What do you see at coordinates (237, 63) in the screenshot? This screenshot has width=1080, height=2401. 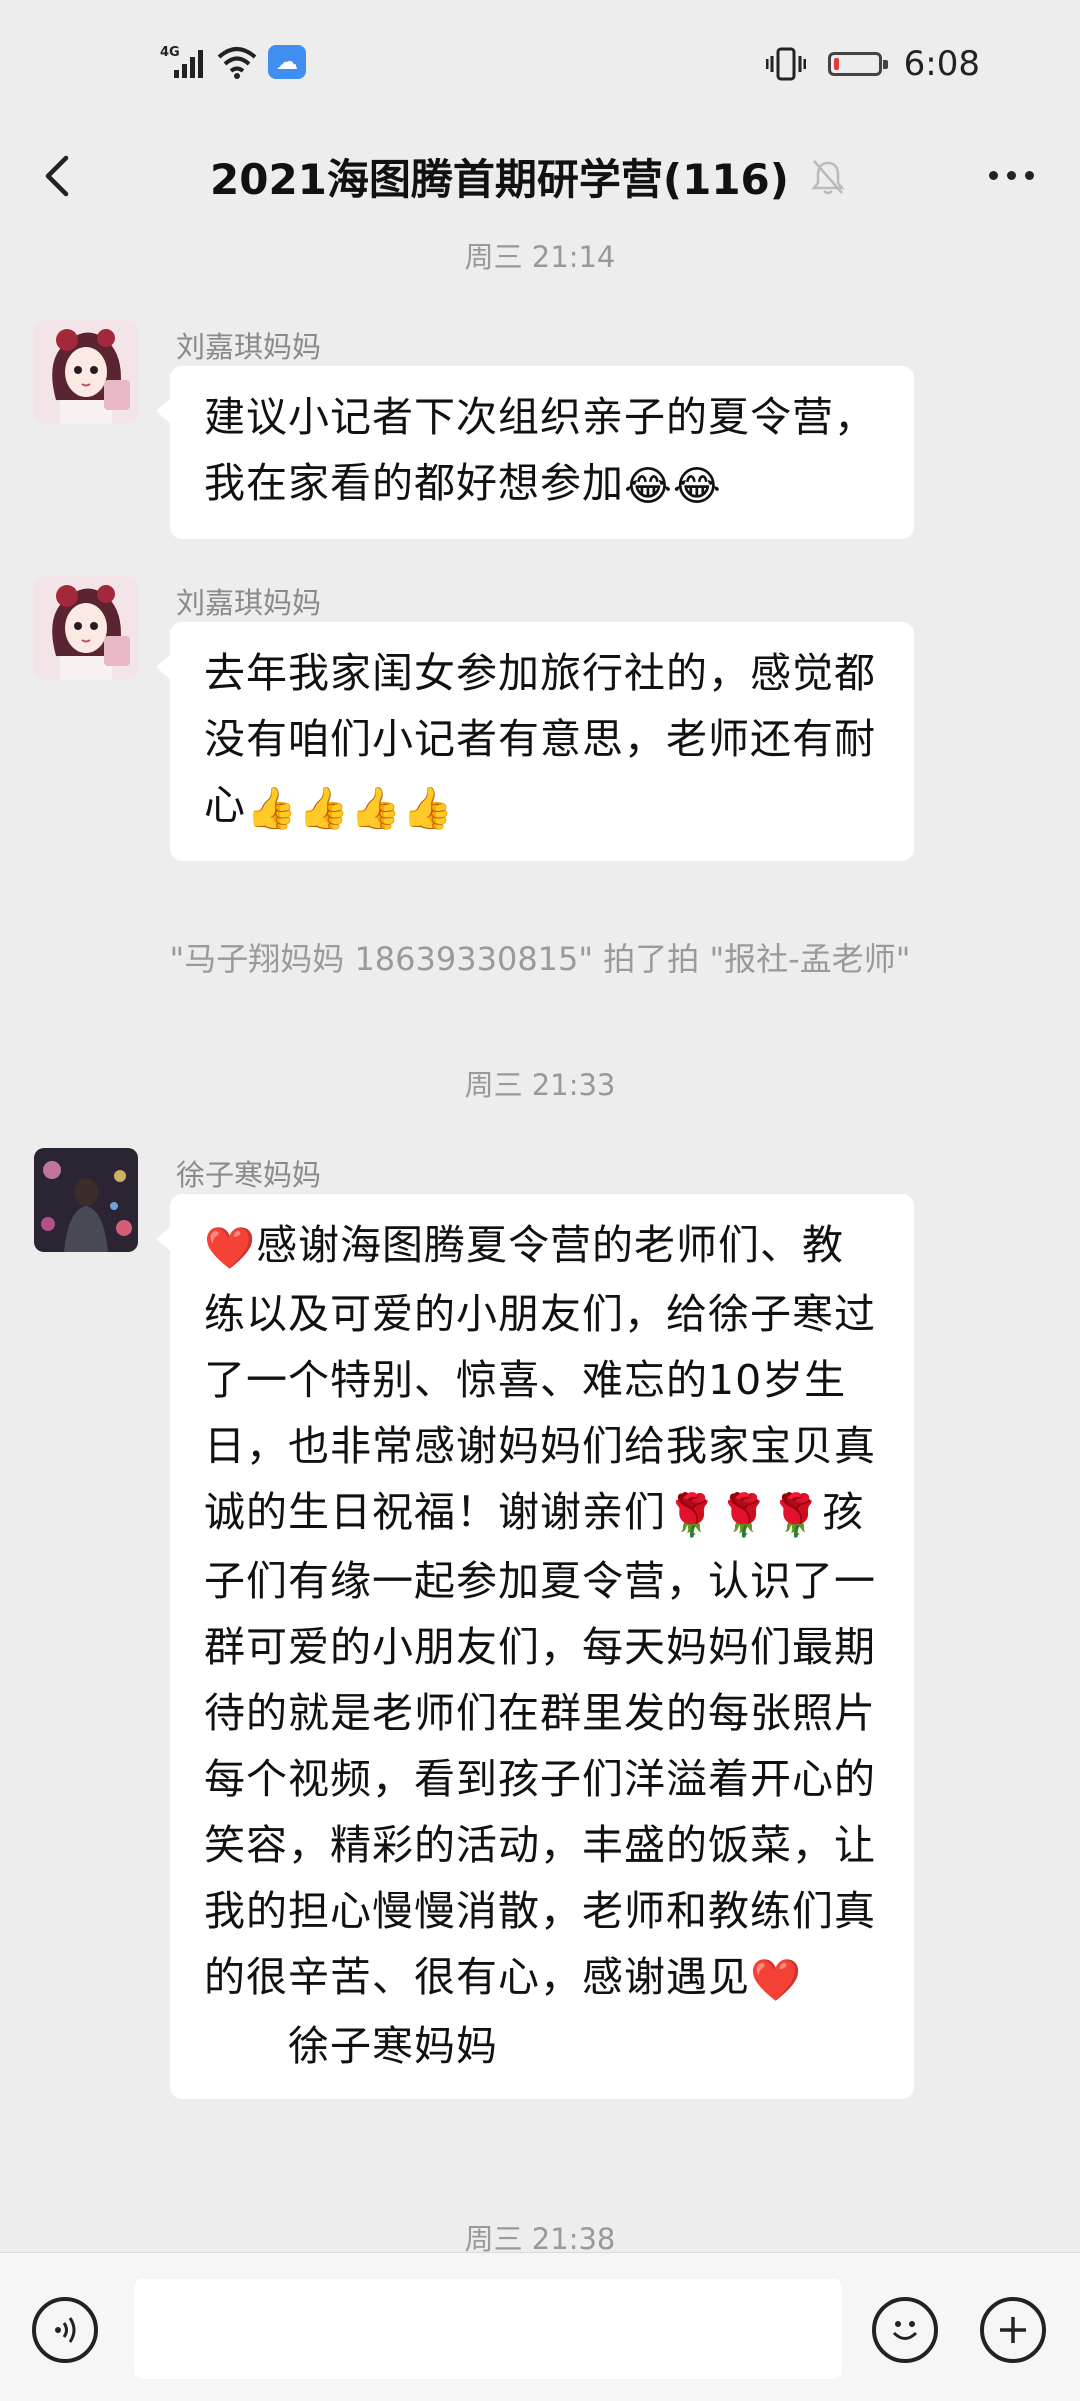 I see `wifi-icon` at bounding box center [237, 63].